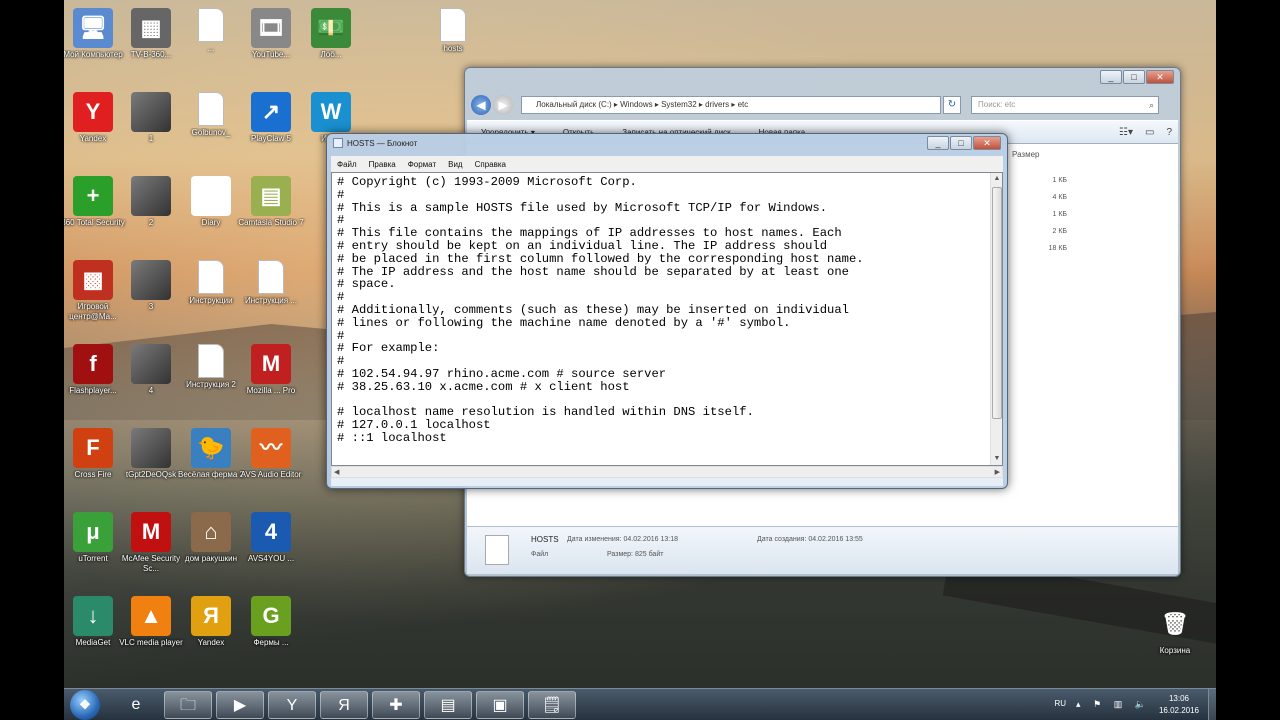 The width and height of the screenshot is (1280, 720). What do you see at coordinates (240, 705) in the screenshot?
I see `taskbar-media-icon: ▶` at bounding box center [240, 705].